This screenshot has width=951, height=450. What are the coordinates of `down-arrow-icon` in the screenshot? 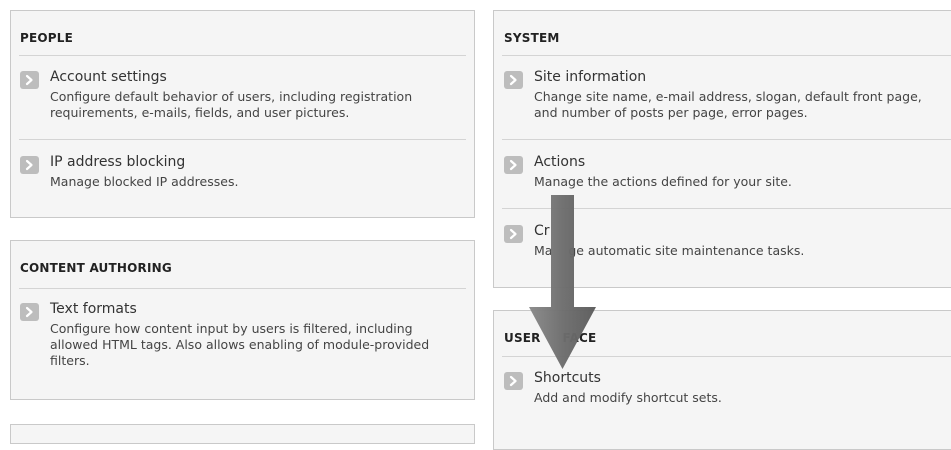 It's located at (562, 285).